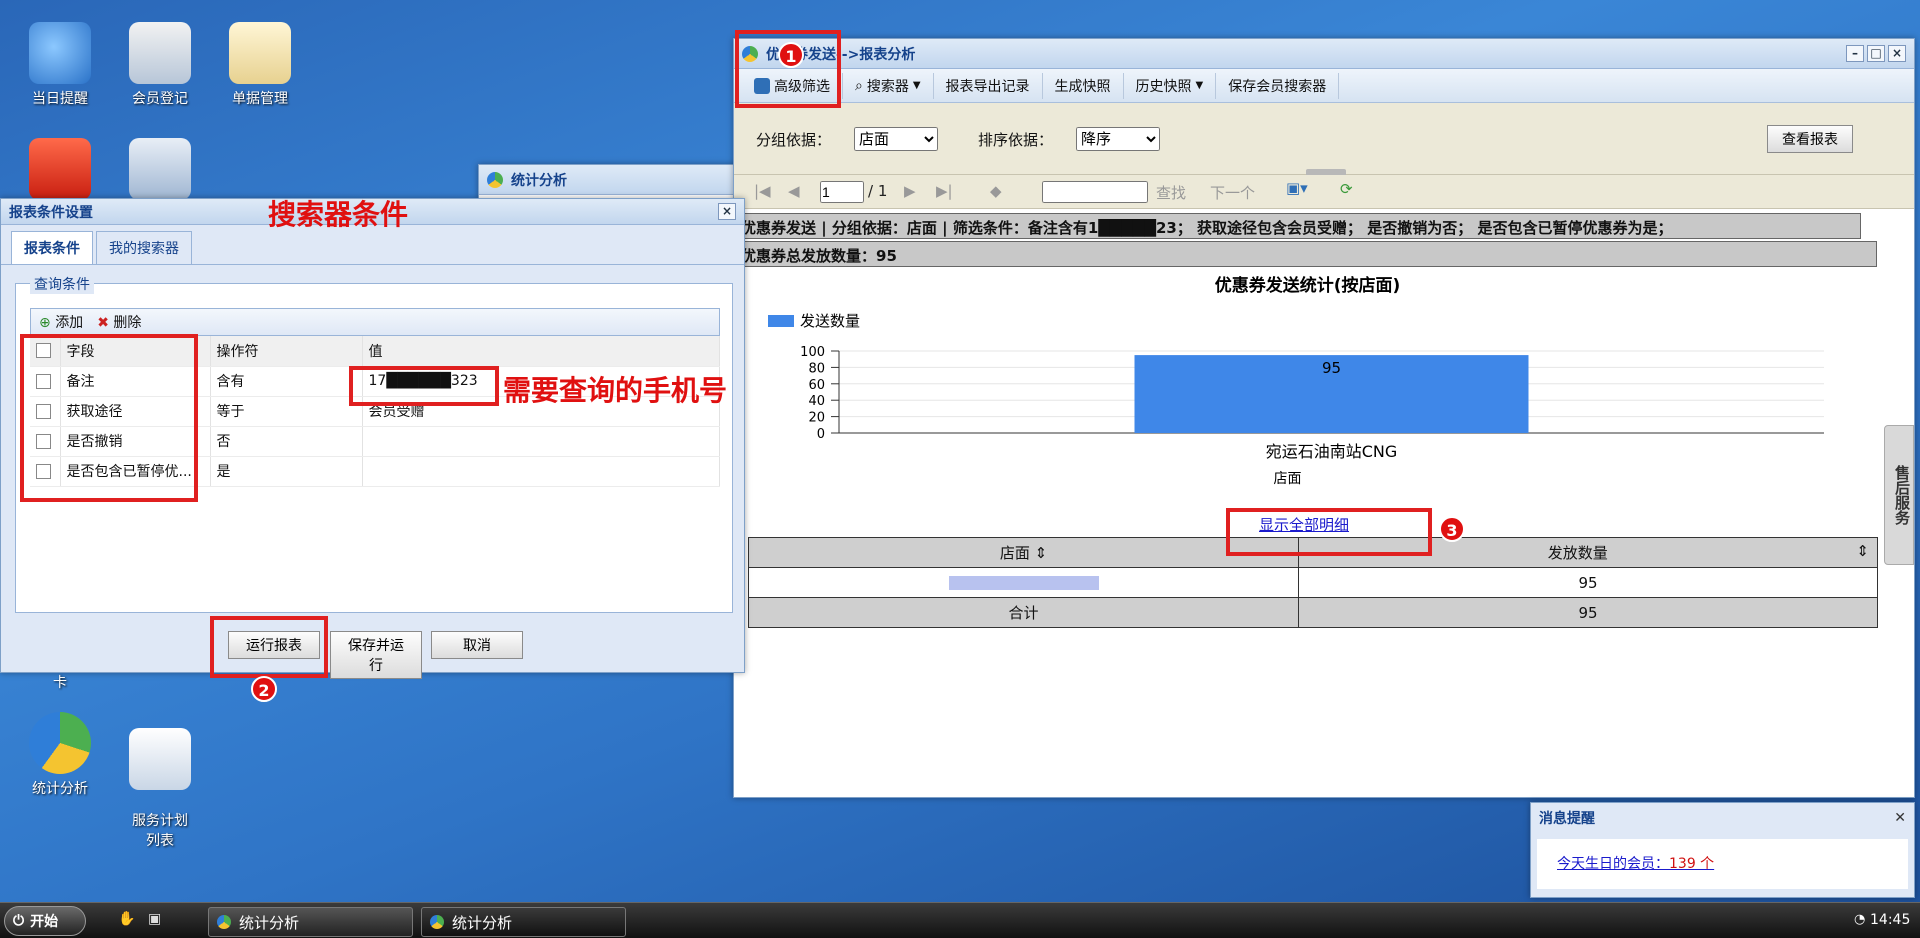 This screenshot has width=1920, height=938. What do you see at coordinates (996, 191) in the screenshot?
I see `back-icon: ◆` at bounding box center [996, 191].